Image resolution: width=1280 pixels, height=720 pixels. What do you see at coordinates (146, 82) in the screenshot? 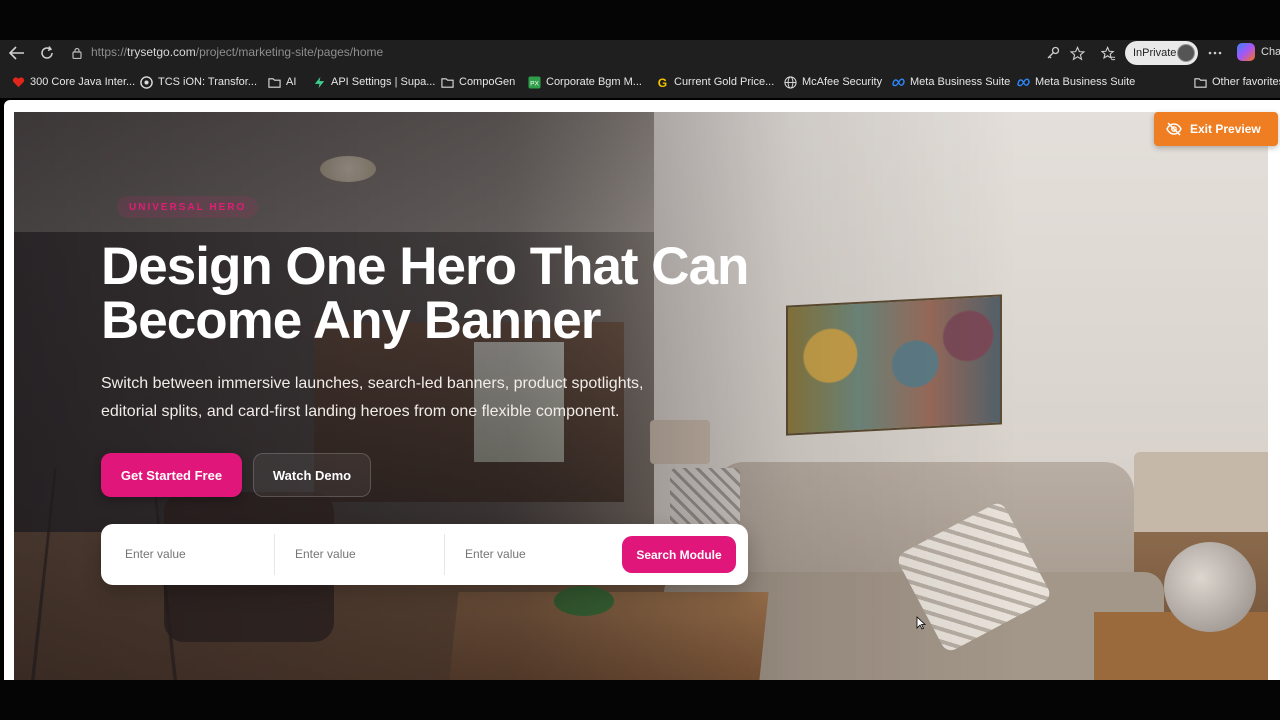
I see `tcs-icon` at bounding box center [146, 82].